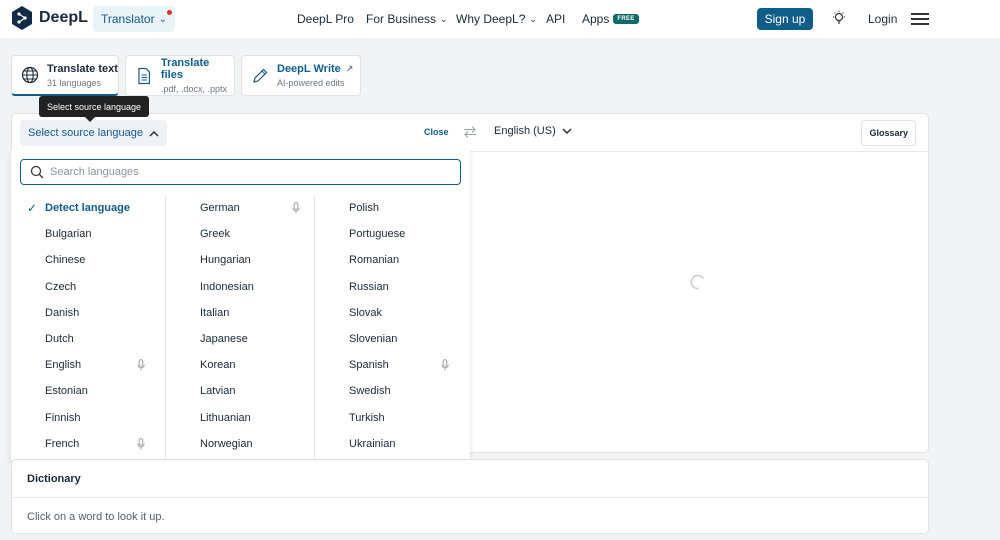 The height and width of the screenshot is (540, 1000). Describe the element at coordinates (85, 287) in the screenshot. I see `language-option: Czech` at that location.